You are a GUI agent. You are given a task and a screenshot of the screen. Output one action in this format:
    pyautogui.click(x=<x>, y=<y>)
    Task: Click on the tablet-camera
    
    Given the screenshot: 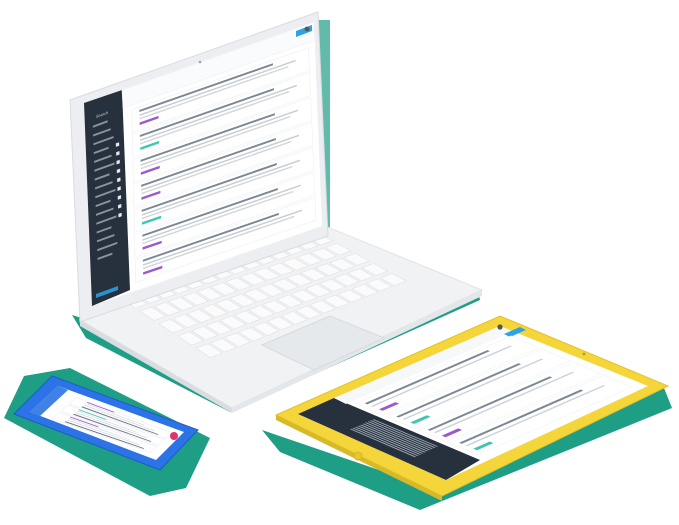 What is the action you would take?
    pyautogui.click(x=584, y=354)
    